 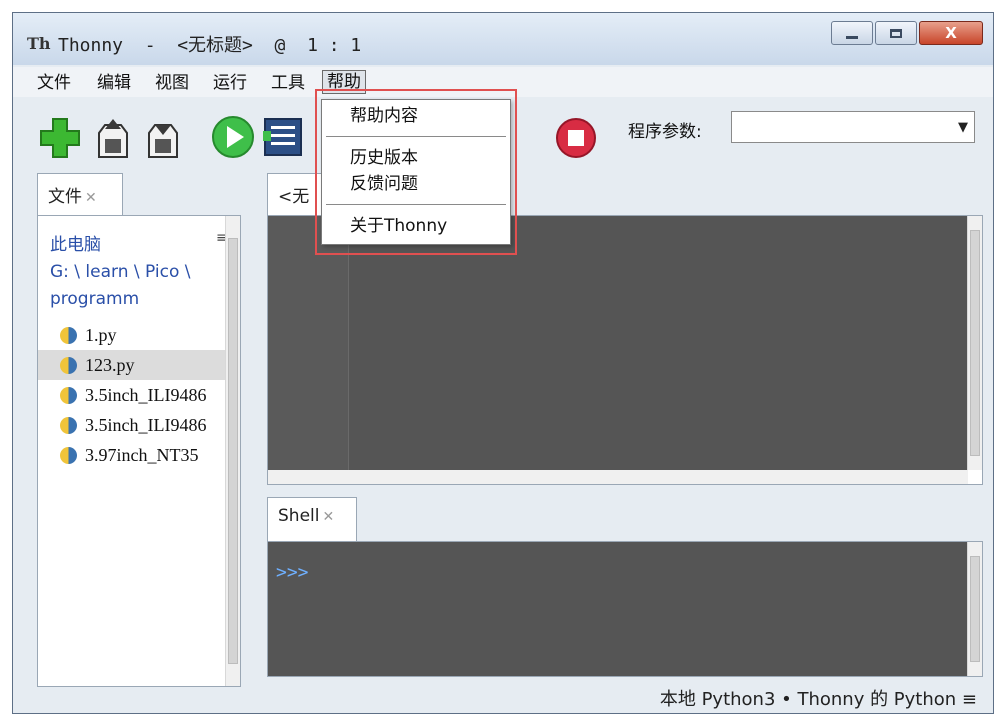 I want to click on menu-item-version-history: 历史版本, so click(x=384, y=158).